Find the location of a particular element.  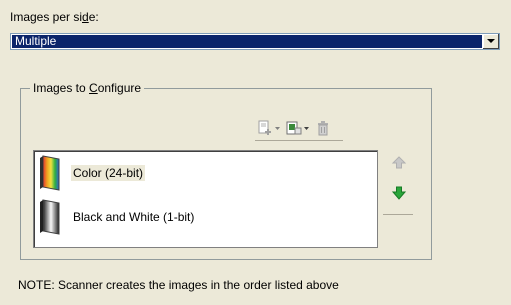

move-down-button is located at coordinates (399, 195).